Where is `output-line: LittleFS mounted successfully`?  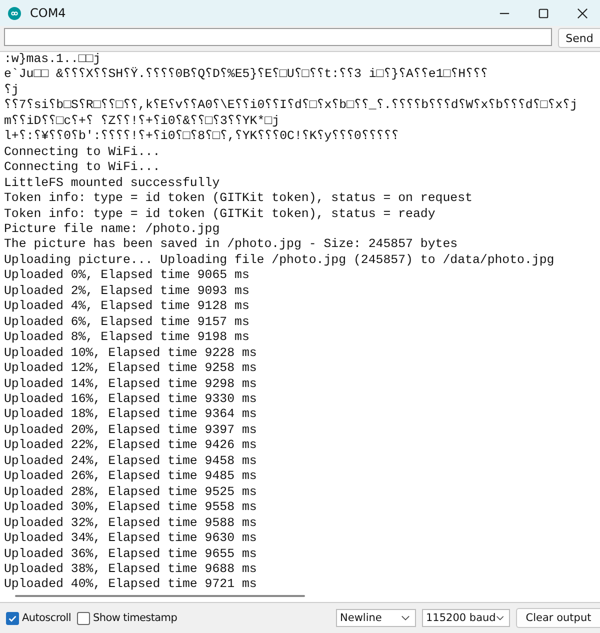
output-line: LittleFS mounted successfully is located at coordinates (112, 184).